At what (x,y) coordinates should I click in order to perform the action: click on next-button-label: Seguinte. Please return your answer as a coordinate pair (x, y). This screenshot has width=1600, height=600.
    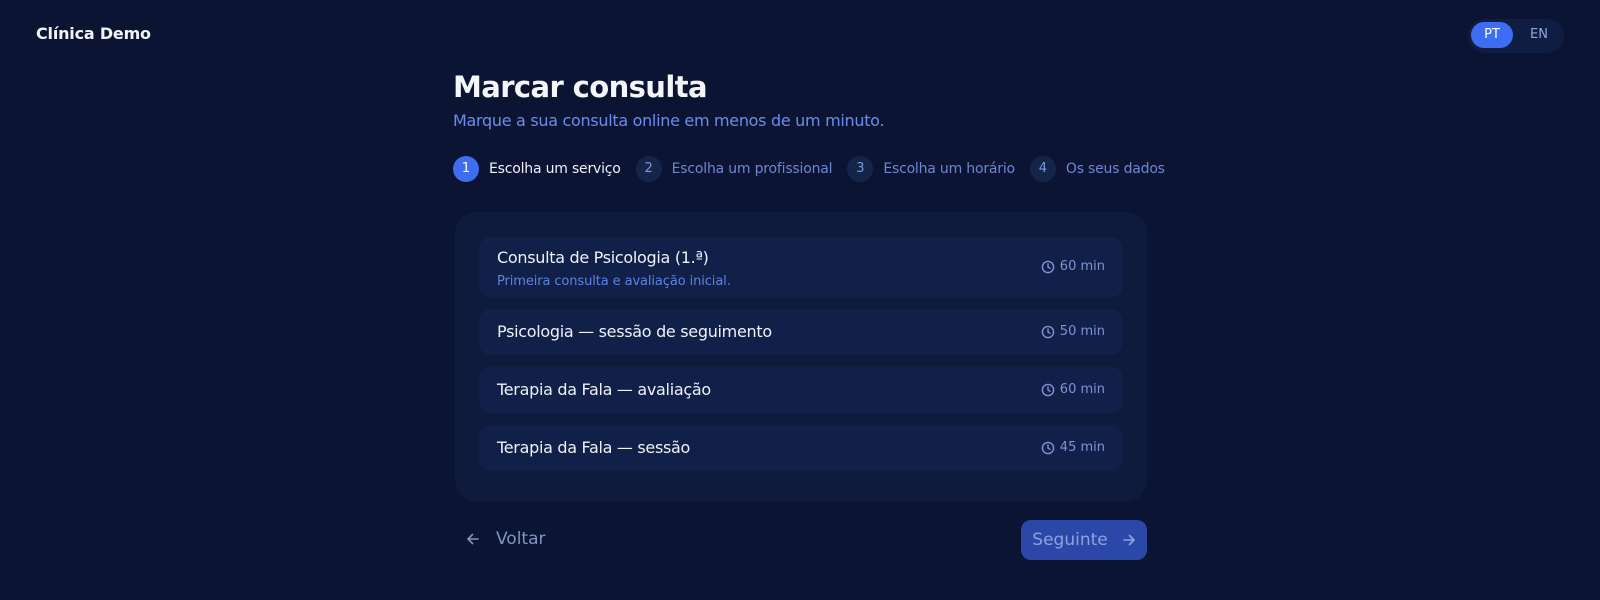
    Looking at the image, I should click on (1070, 540).